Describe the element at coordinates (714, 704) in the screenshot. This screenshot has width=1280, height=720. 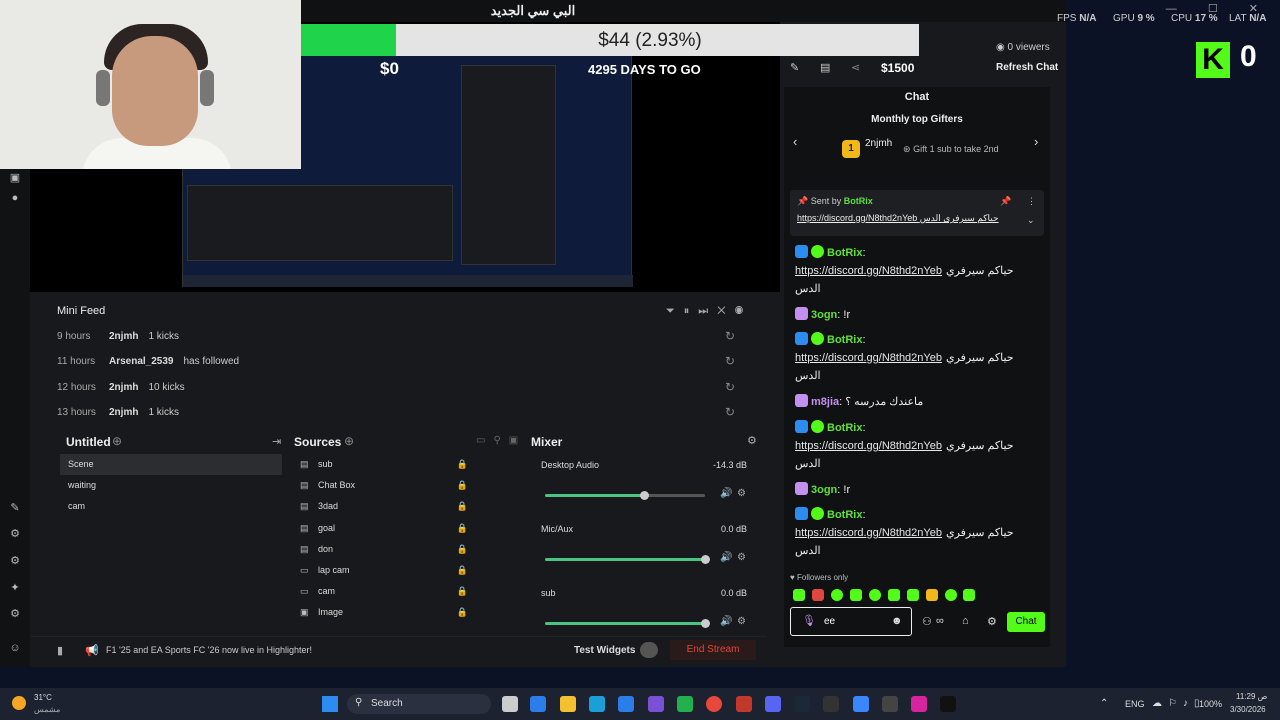
I see `chrome-icon` at that location.